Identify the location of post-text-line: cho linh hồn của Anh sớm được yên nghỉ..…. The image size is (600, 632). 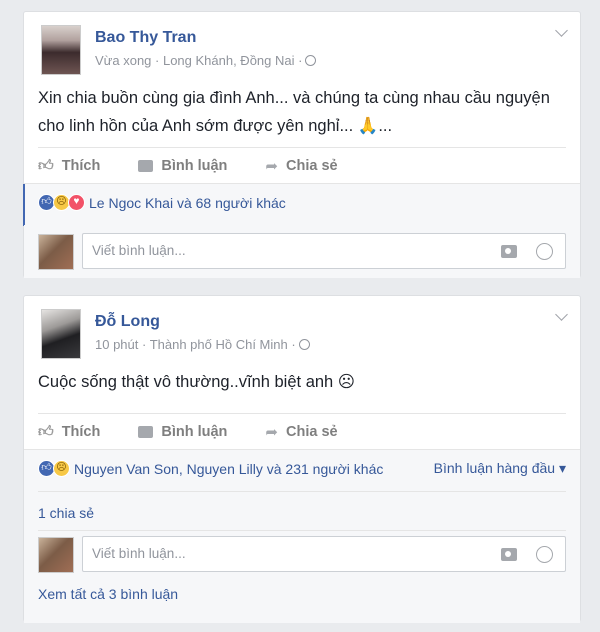
(215, 126).